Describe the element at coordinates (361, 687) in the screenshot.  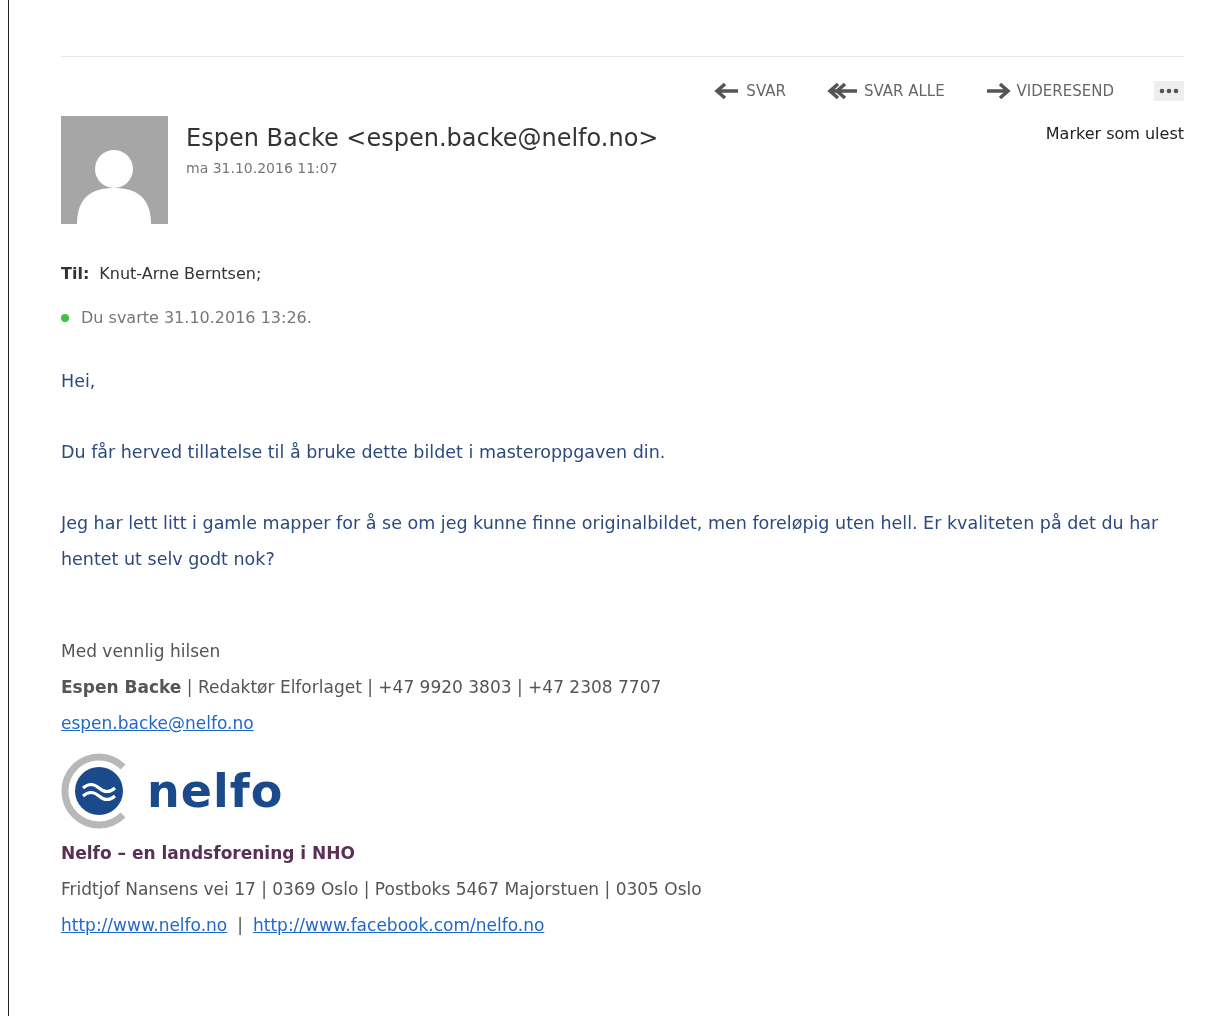
I see `signature-line: Espen Backe | Redaktør Elforlaget | +47 9920 3803 | +47 2308 7707` at that location.